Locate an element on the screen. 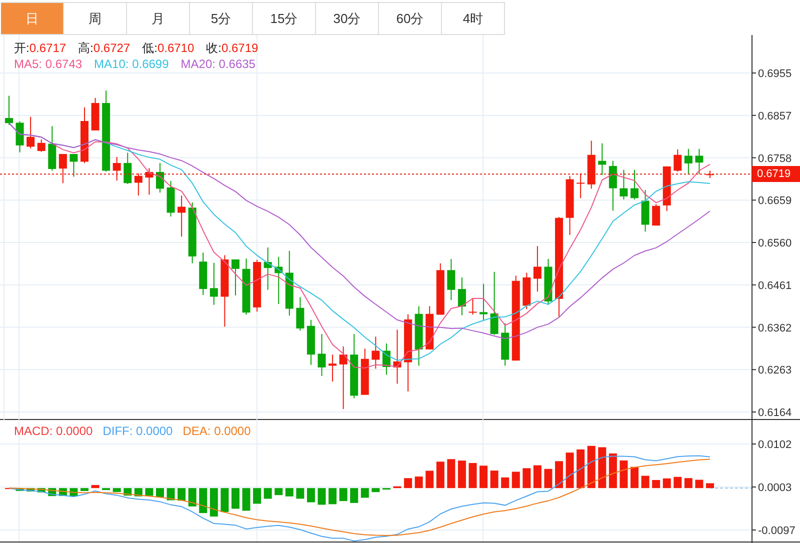  ohlc-value: 0.6717 is located at coordinates (47, 48).